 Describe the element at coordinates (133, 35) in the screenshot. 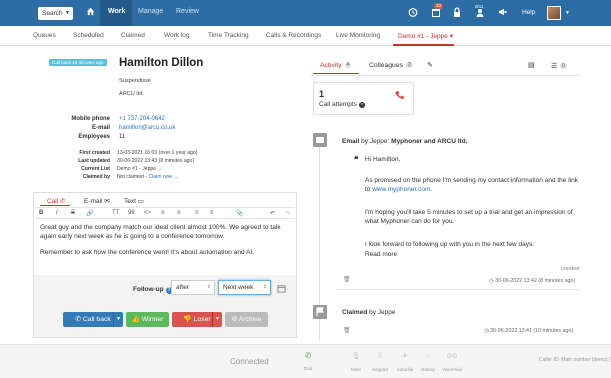

I see `tab-claimed: Claimed` at that location.